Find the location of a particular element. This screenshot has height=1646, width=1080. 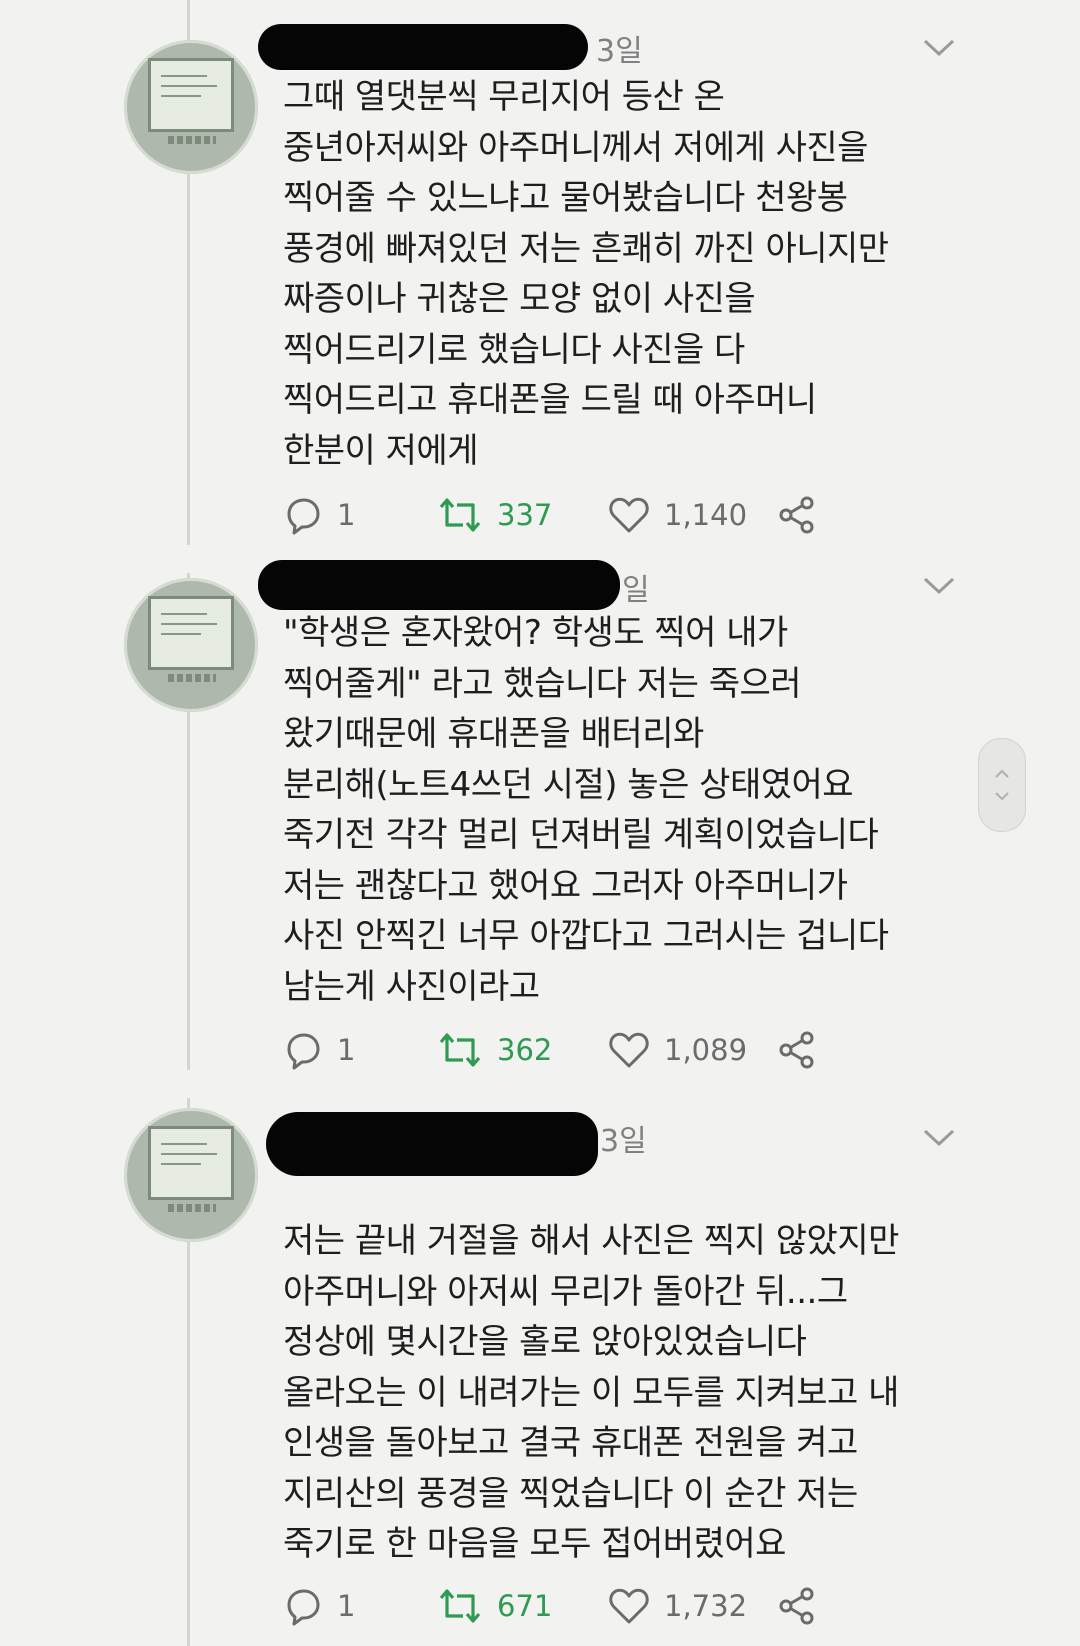

retweet-count: 671 is located at coordinates (525, 1606).